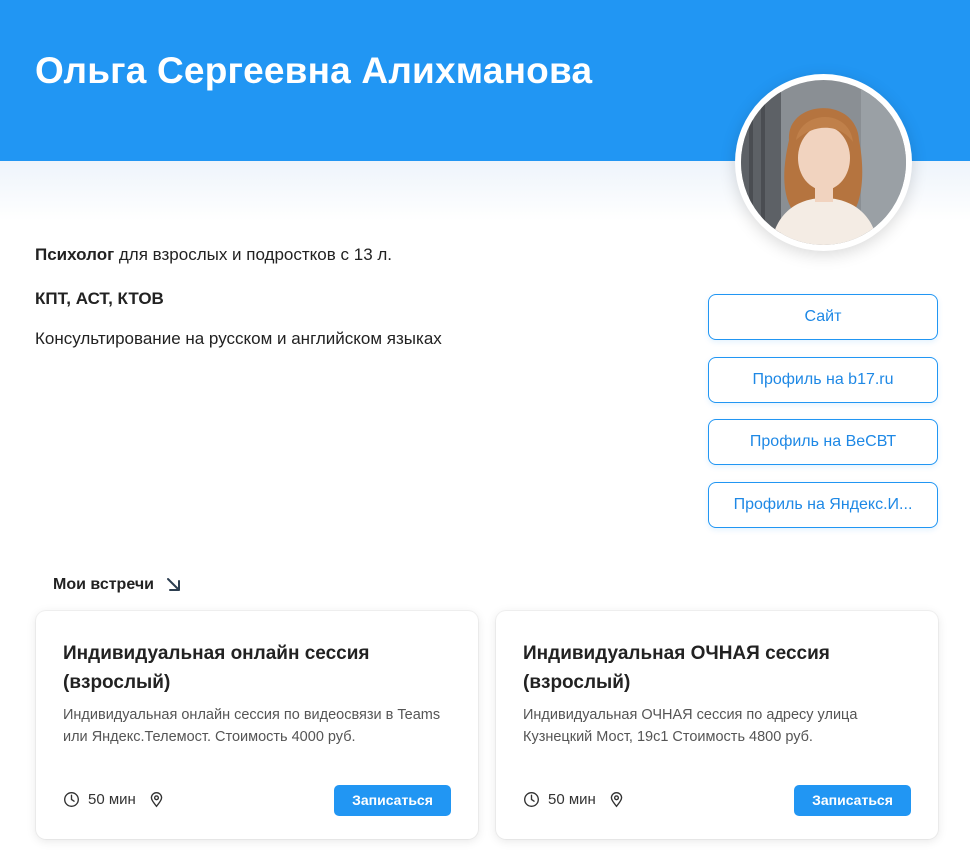 The width and height of the screenshot is (970, 853). What do you see at coordinates (216, 668) in the screenshot?
I see `card-title: Индивидуальная онлайн сессия (взрослый)` at bounding box center [216, 668].